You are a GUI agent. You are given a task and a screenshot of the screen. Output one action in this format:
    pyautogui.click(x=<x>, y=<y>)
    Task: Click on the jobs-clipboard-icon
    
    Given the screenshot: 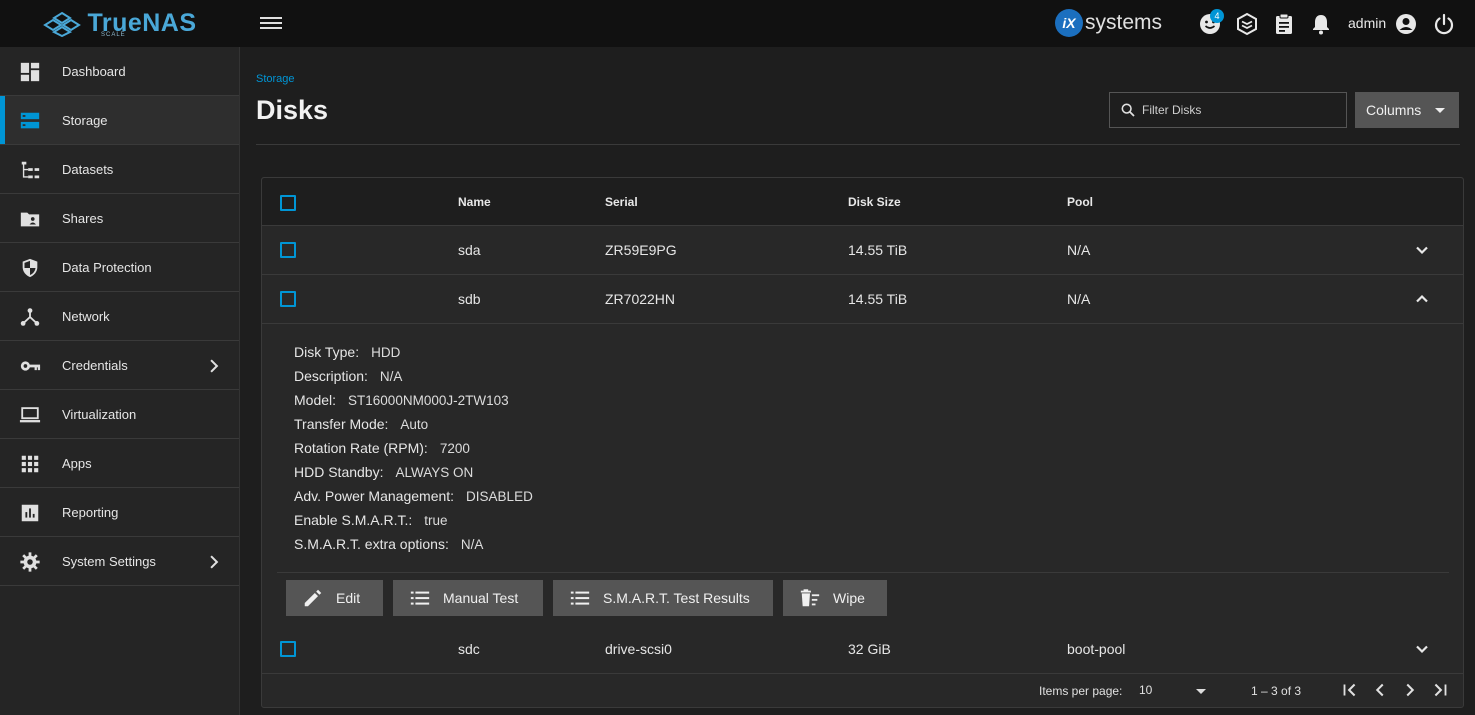 What is the action you would take?
    pyautogui.click(x=1284, y=24)
    